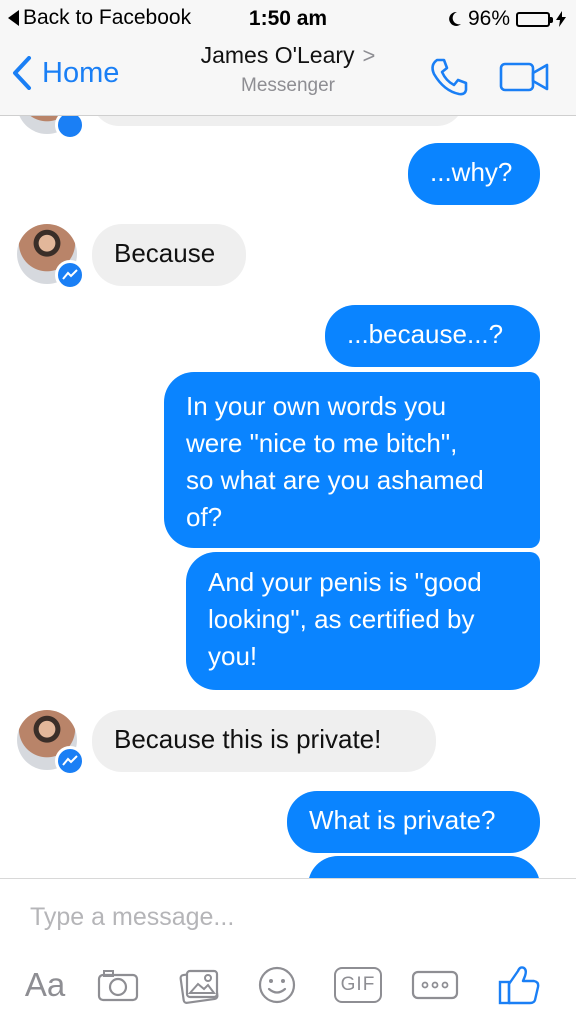 The height and width of the screenshot is (1024, 576). I want to click on message-line: so what are you ashamed, so click(335, 480).